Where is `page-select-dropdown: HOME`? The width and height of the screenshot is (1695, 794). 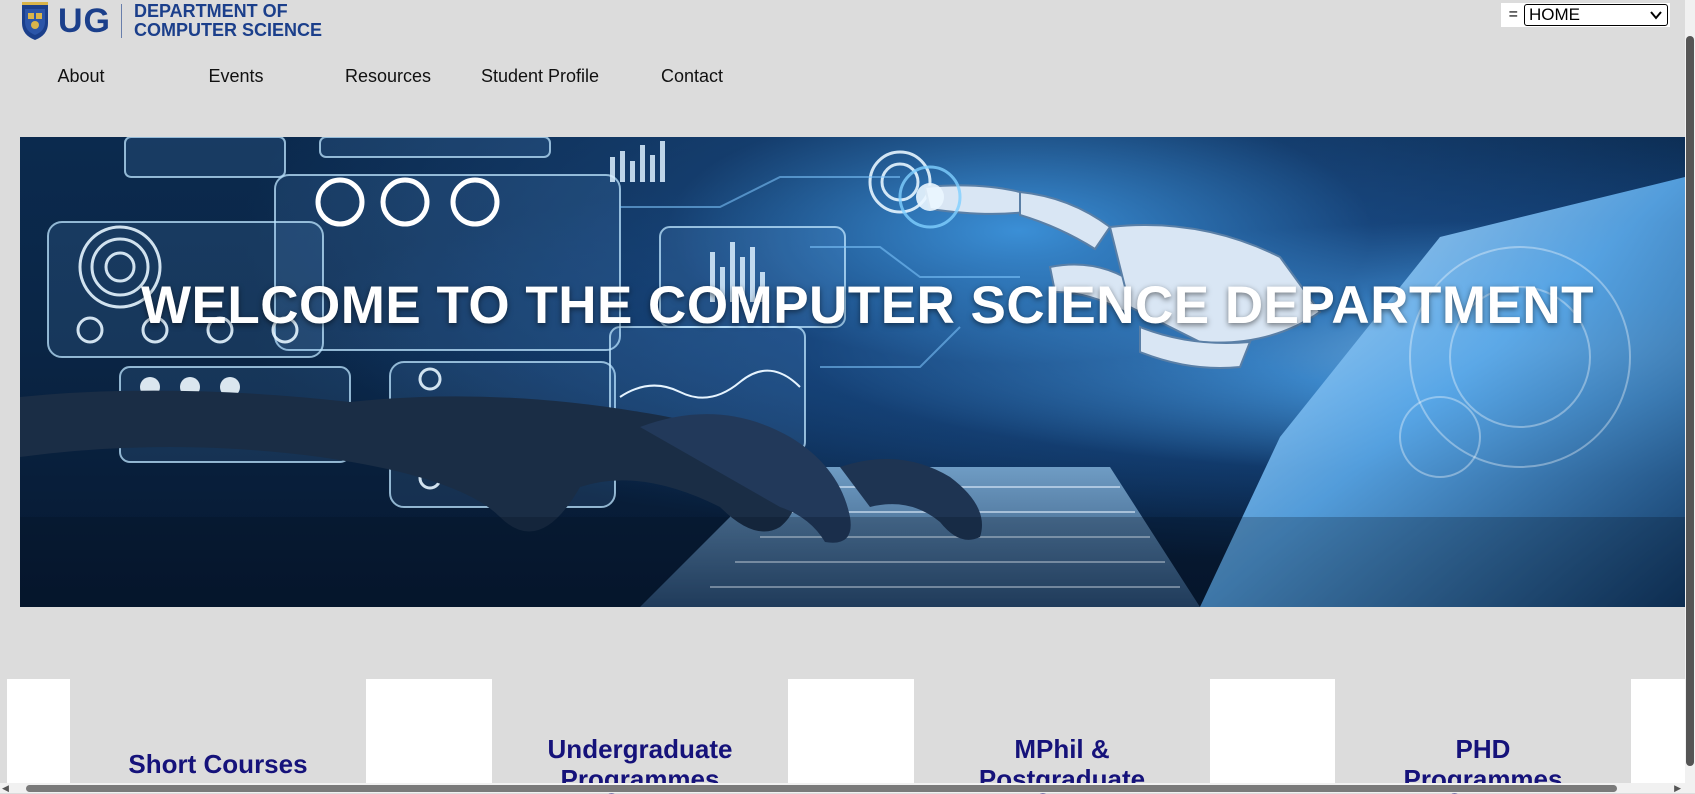
page-select-dropdown: HOME is located at coordinates (1596, 15).